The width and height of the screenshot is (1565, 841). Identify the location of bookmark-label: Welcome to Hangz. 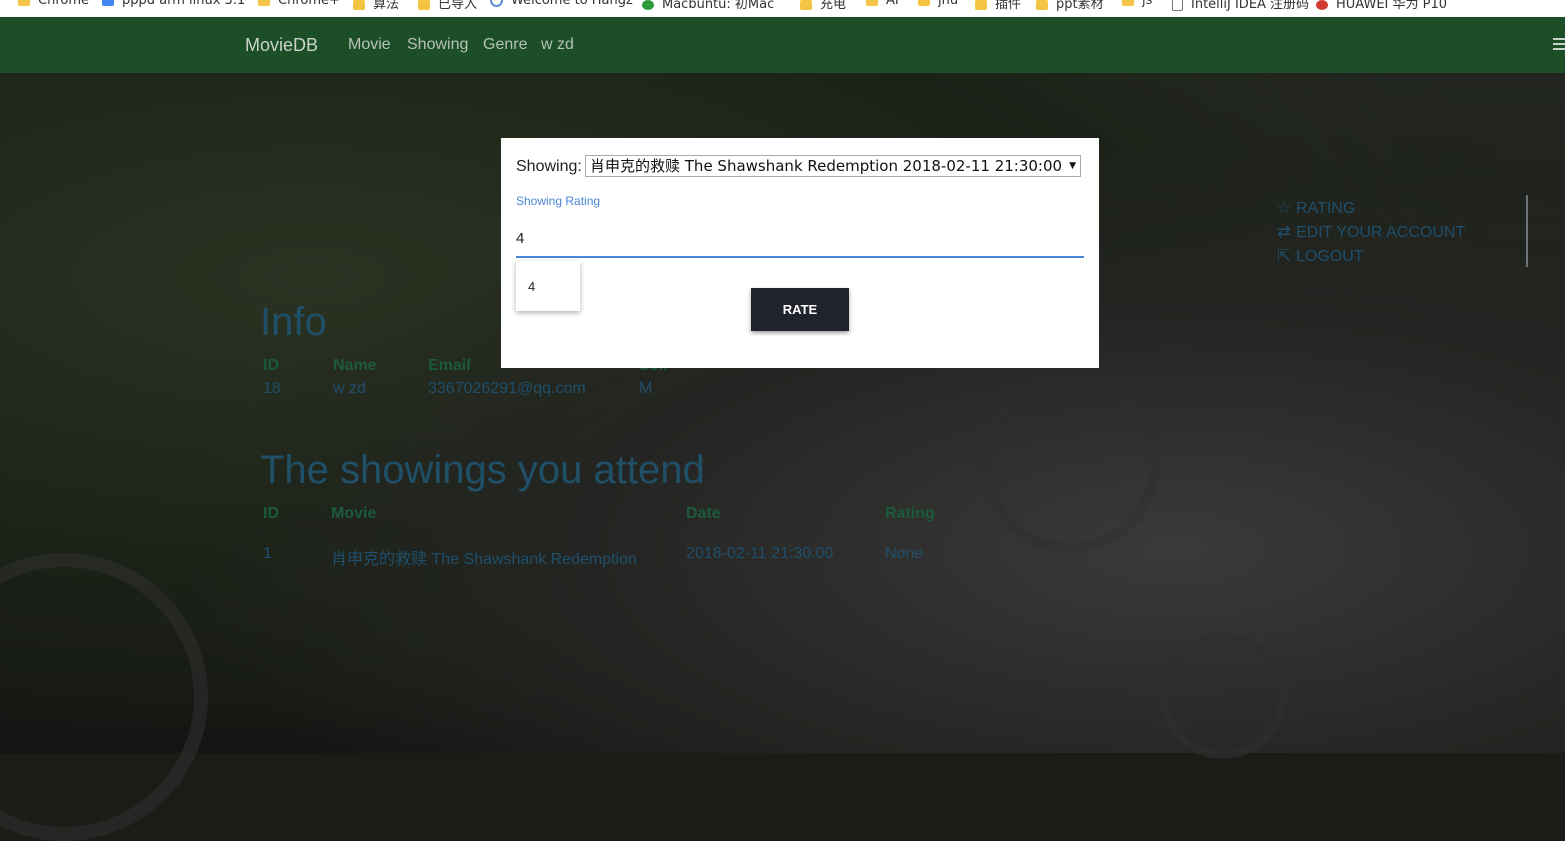
(572, 4).